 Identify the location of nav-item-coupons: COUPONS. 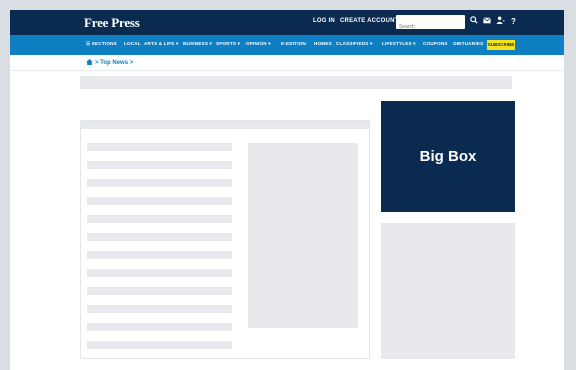
(435, 43).